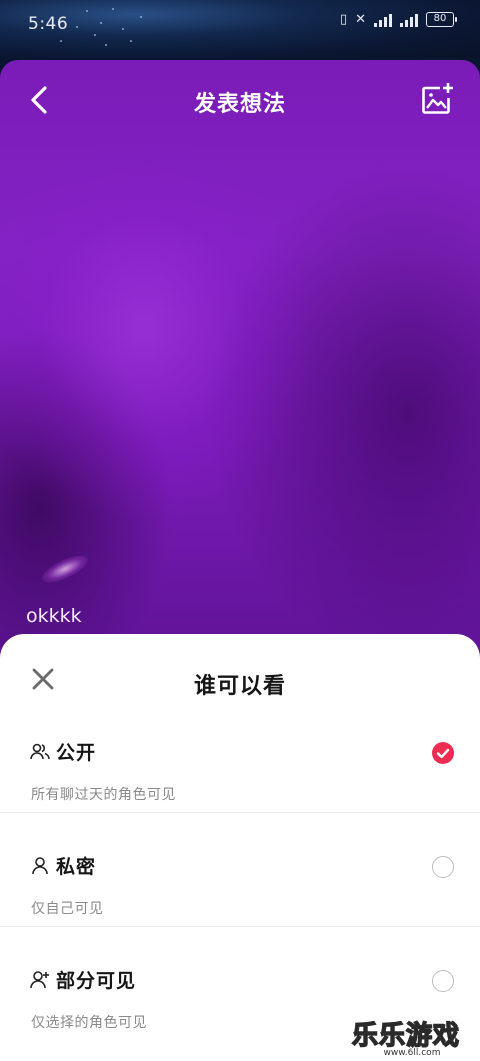  I want to click on option-description: 所有聊过天的角色可见, so click(103, 795).